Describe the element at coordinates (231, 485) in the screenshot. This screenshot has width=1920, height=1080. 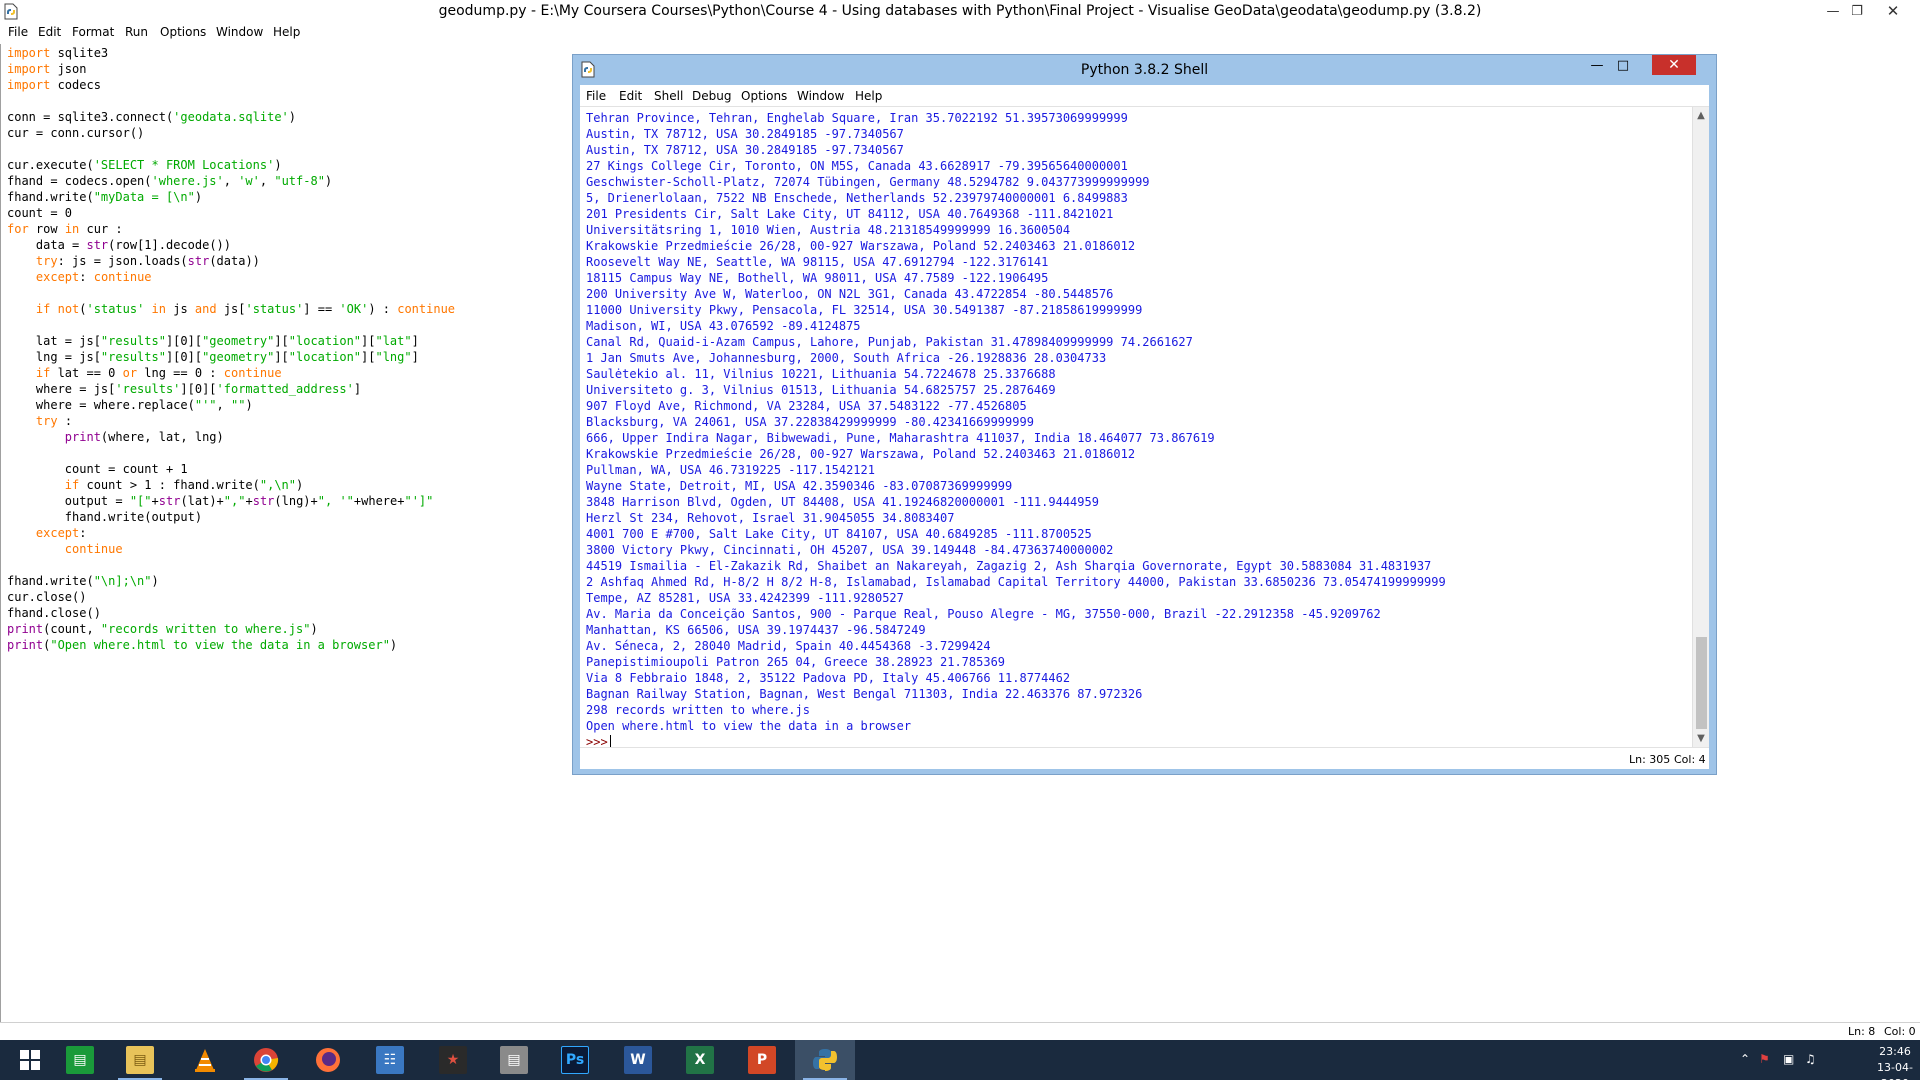
I see `code-line: if count > 1 : fhand.write(",\n")` at that location.